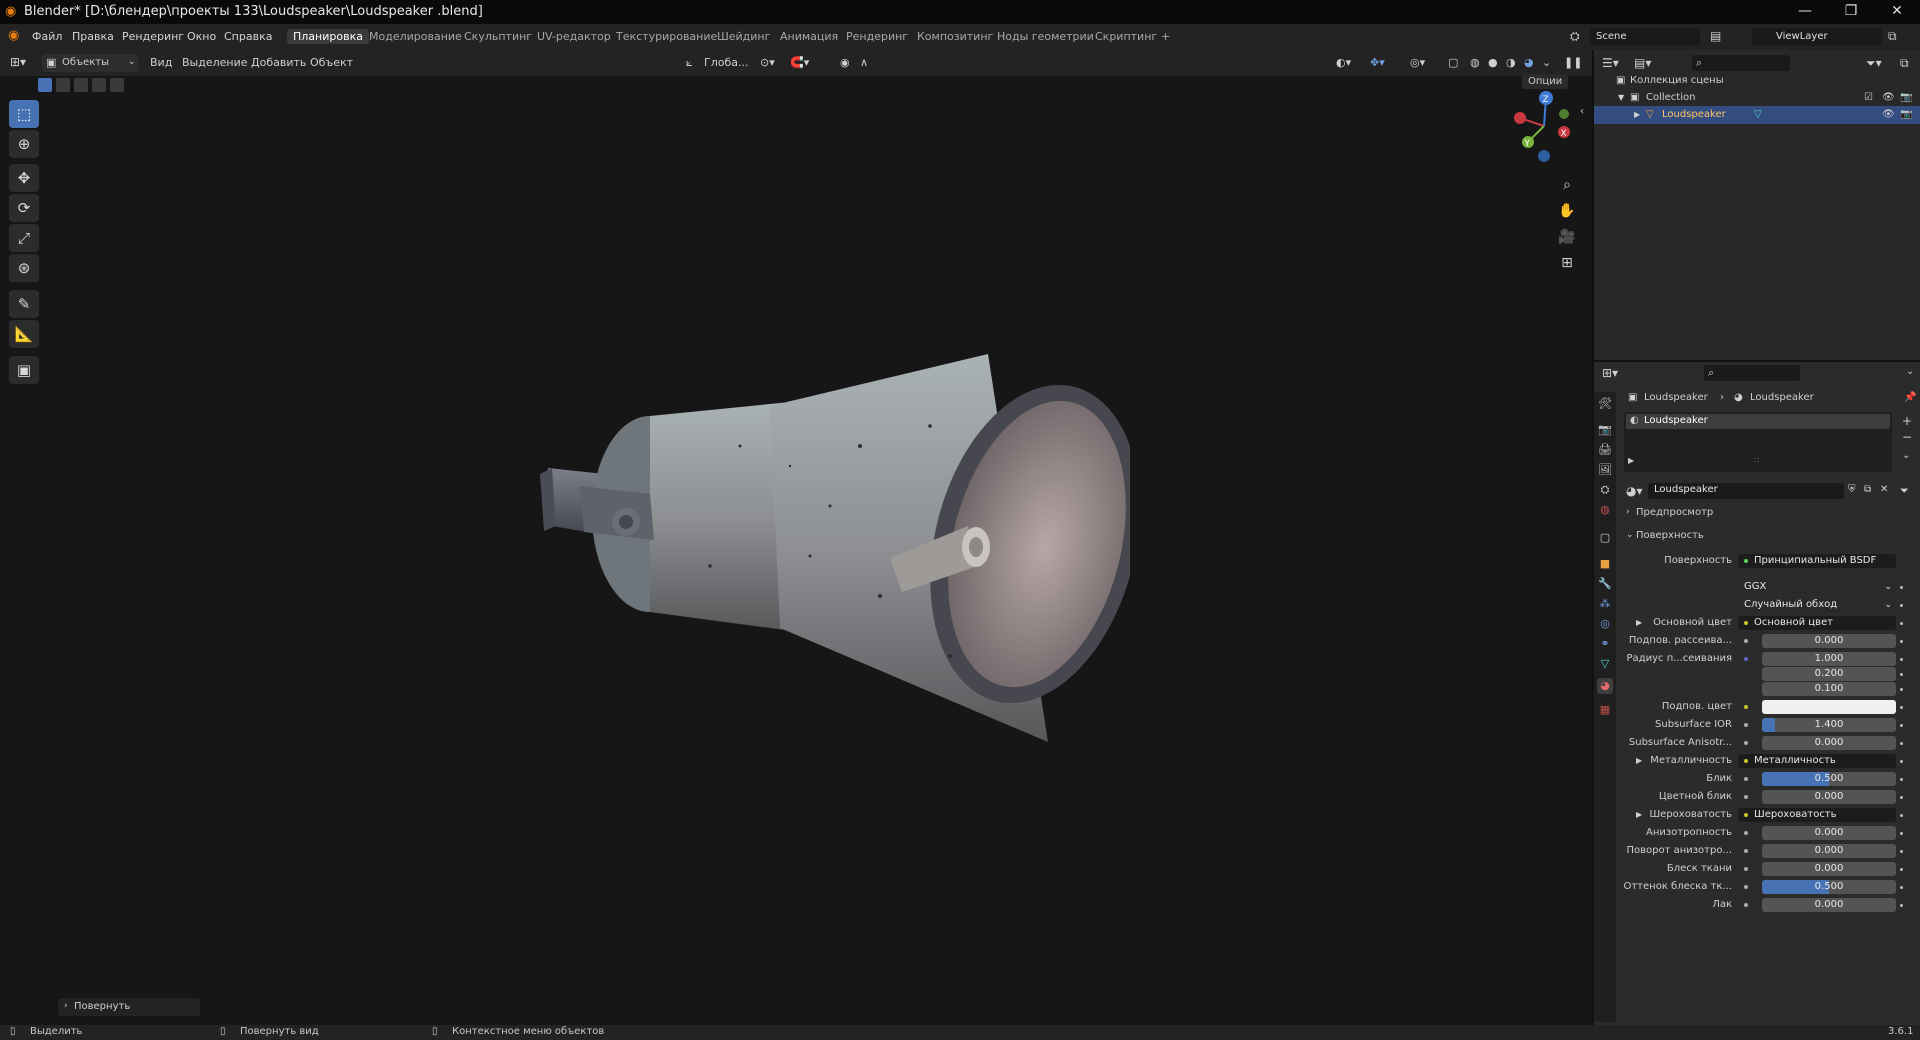  I want to click on menu-render: Рендеринг, so click(153, 36).